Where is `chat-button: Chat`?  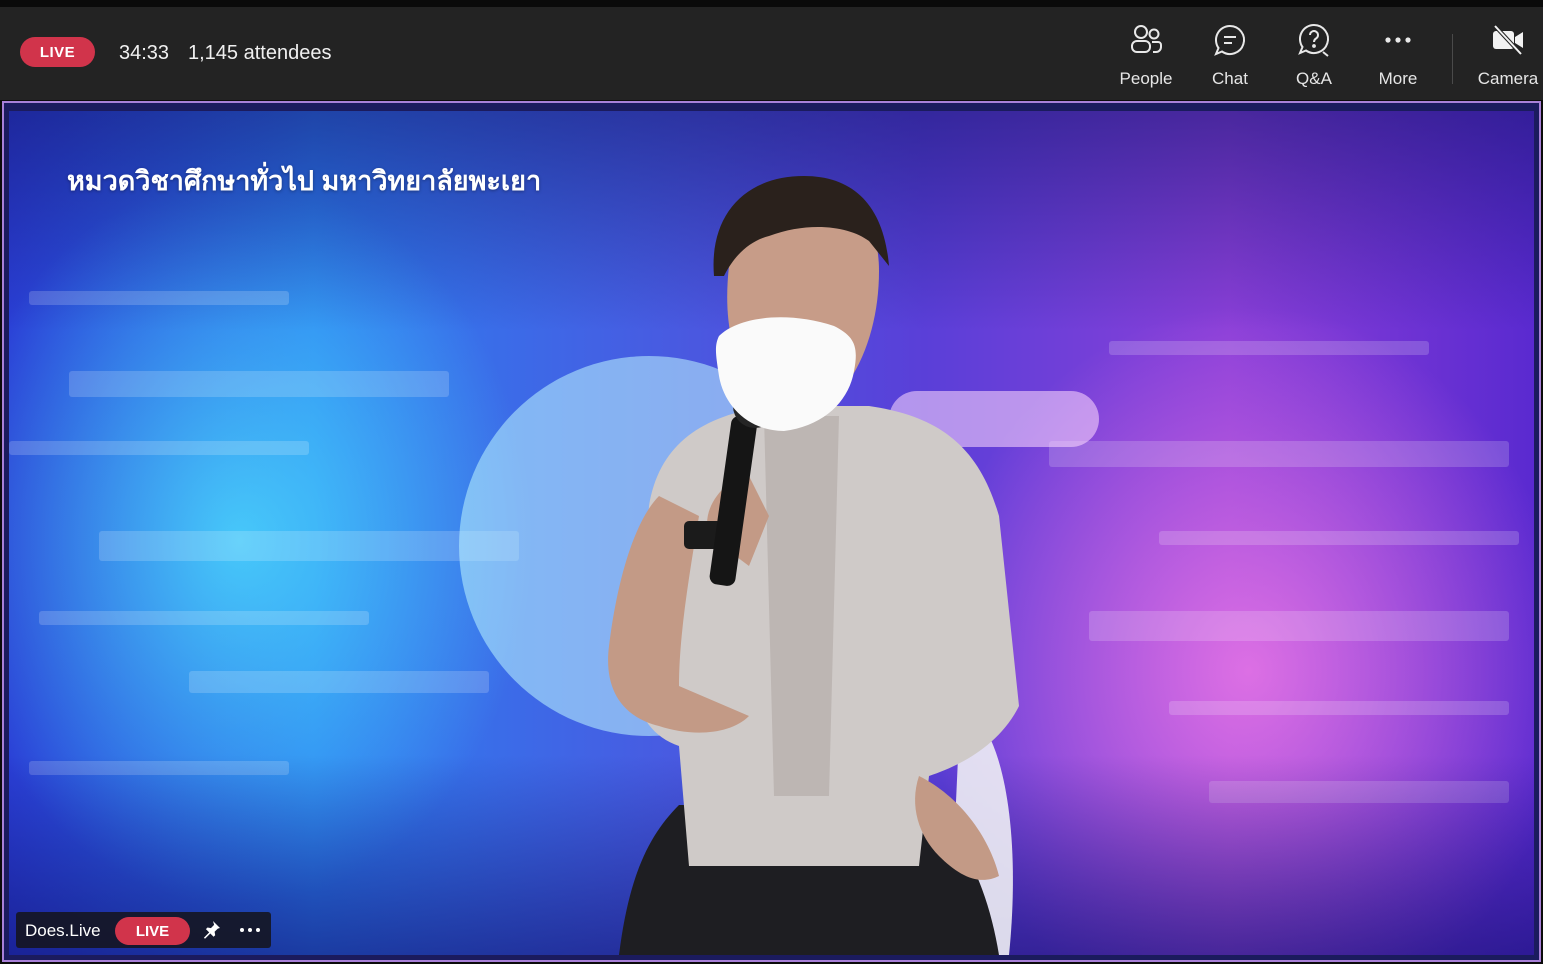
chat-button: Chat is located at coordinates (1230, 58).